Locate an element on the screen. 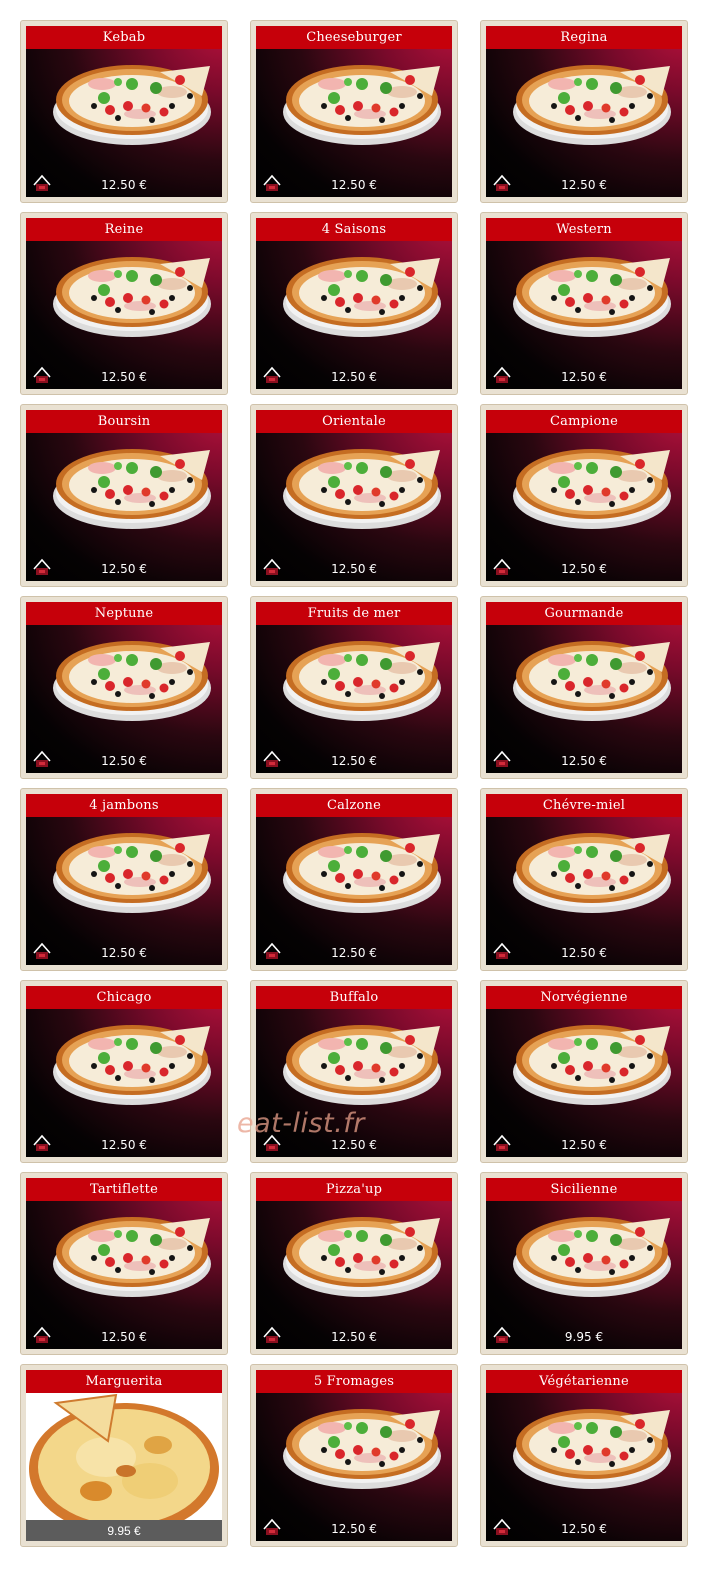  menu-item-pizza-up: Pizza'up 12.50 € is located at coordinates (354, 1263).